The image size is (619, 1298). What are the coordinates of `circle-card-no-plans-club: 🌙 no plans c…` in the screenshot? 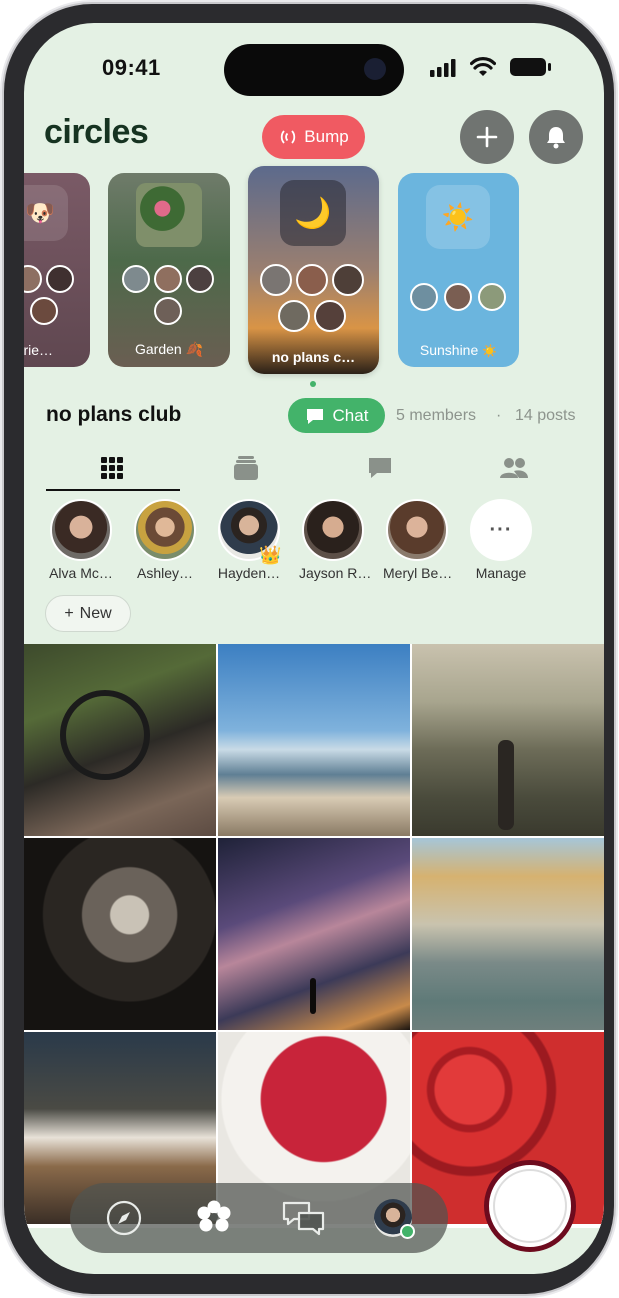 It's located at (313, 270).